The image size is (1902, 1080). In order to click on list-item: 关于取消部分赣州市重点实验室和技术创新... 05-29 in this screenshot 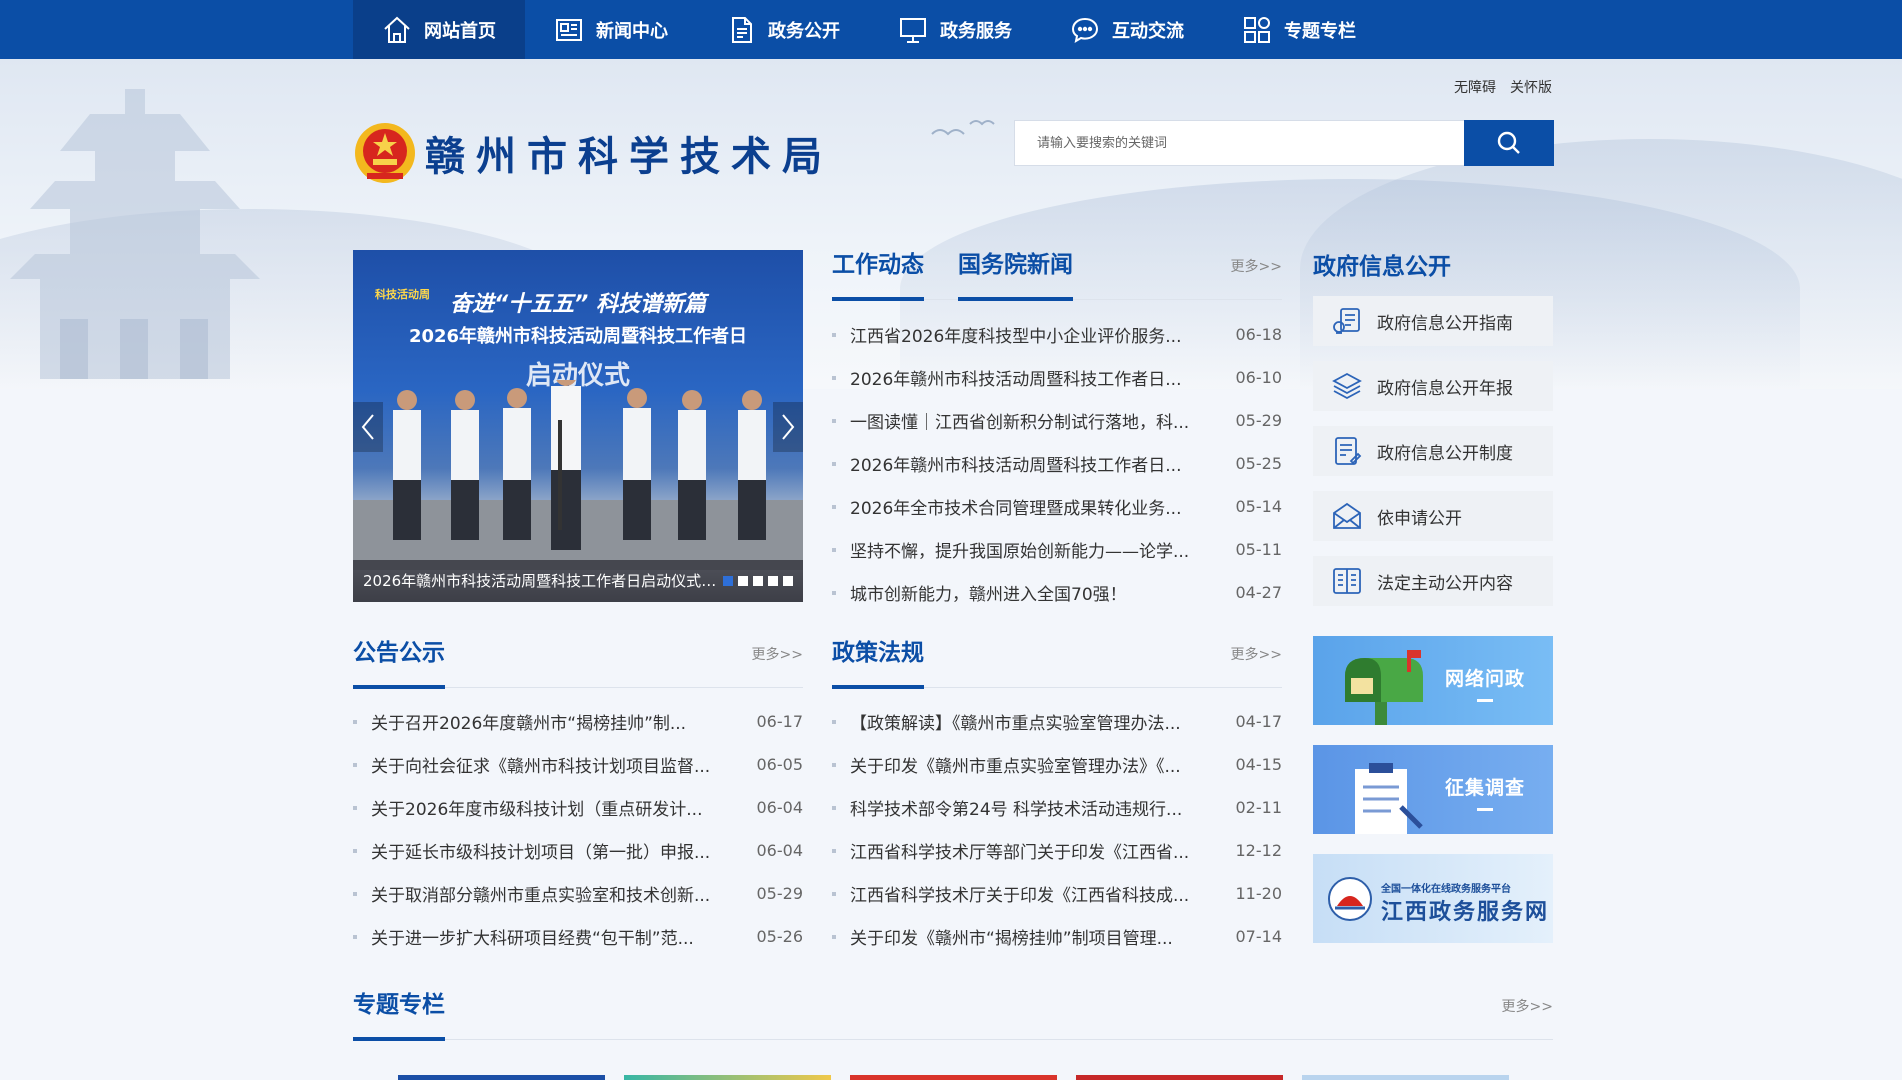, I will do `click(578, 893)`.